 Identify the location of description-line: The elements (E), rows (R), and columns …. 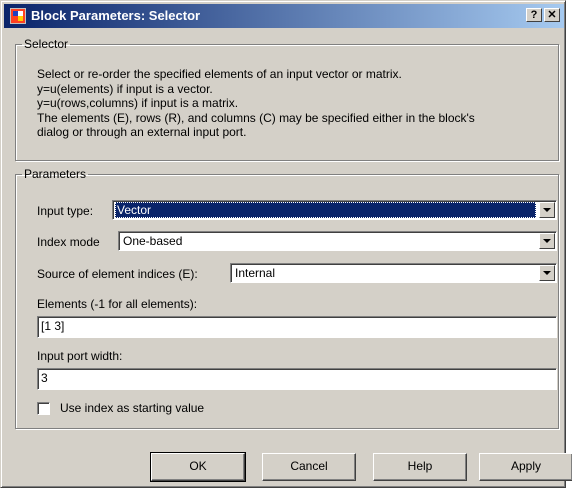
(256, 117).